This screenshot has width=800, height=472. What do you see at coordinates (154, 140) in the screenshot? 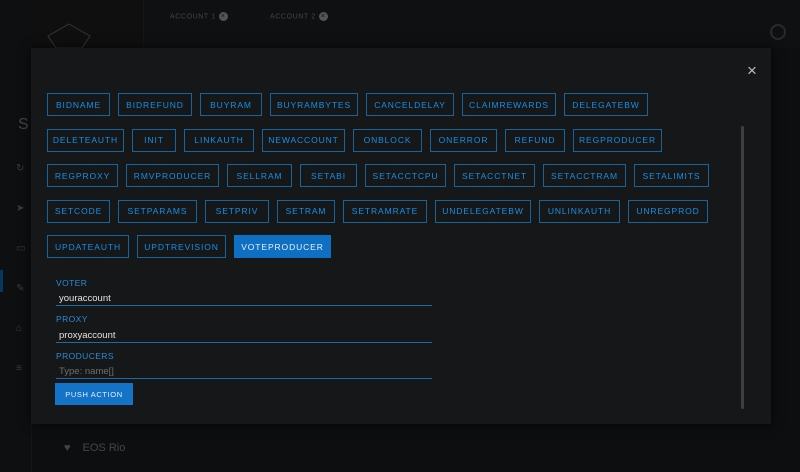
I see `action-button-init: INIT` at bounding box center [154, 140].